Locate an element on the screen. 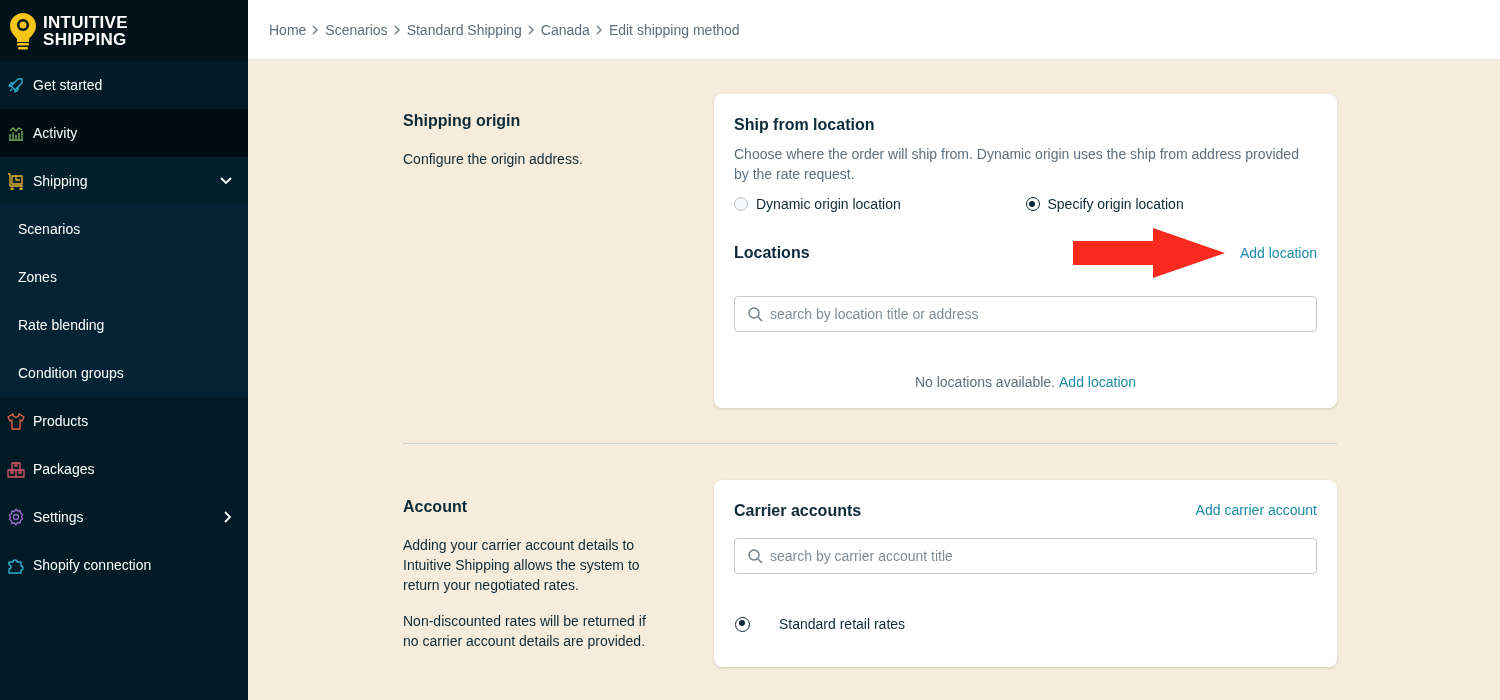  lightbulb-pin-icon is located at coordinates (23, 30).